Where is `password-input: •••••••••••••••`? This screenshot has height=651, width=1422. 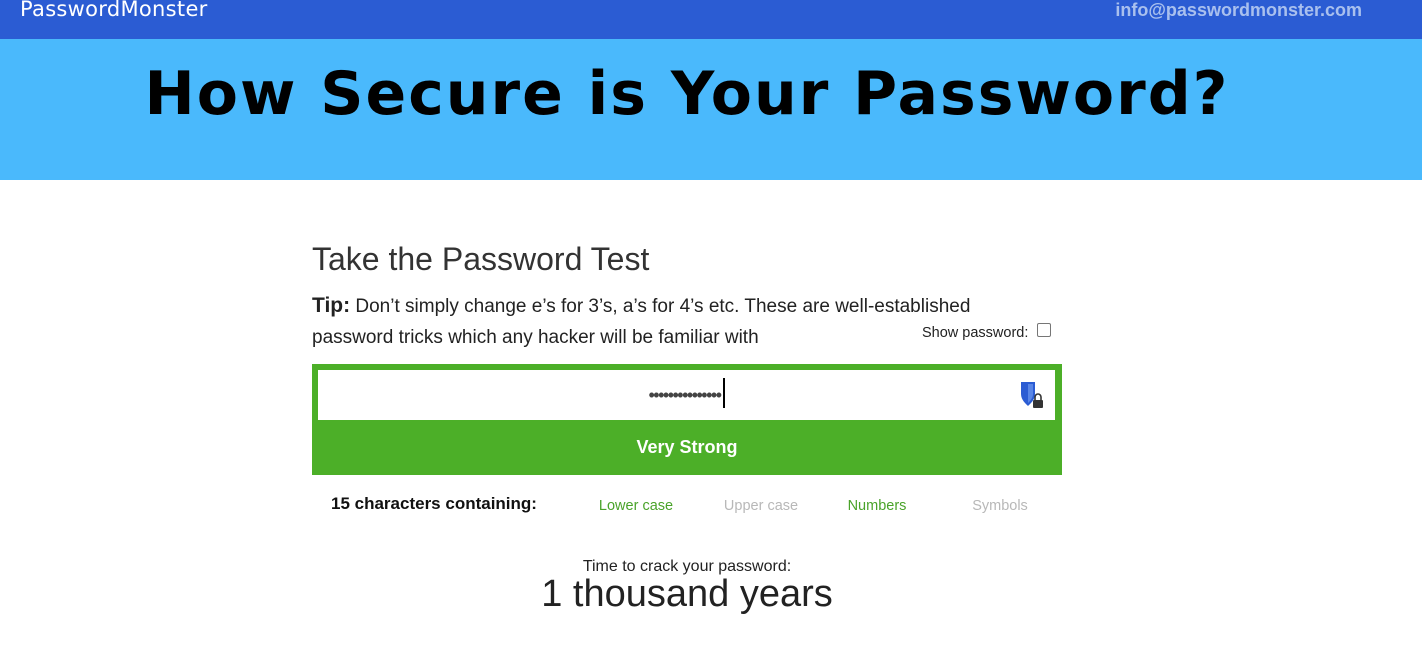
password-input: ••••••••••••••• is located at coordinates (686, 395).